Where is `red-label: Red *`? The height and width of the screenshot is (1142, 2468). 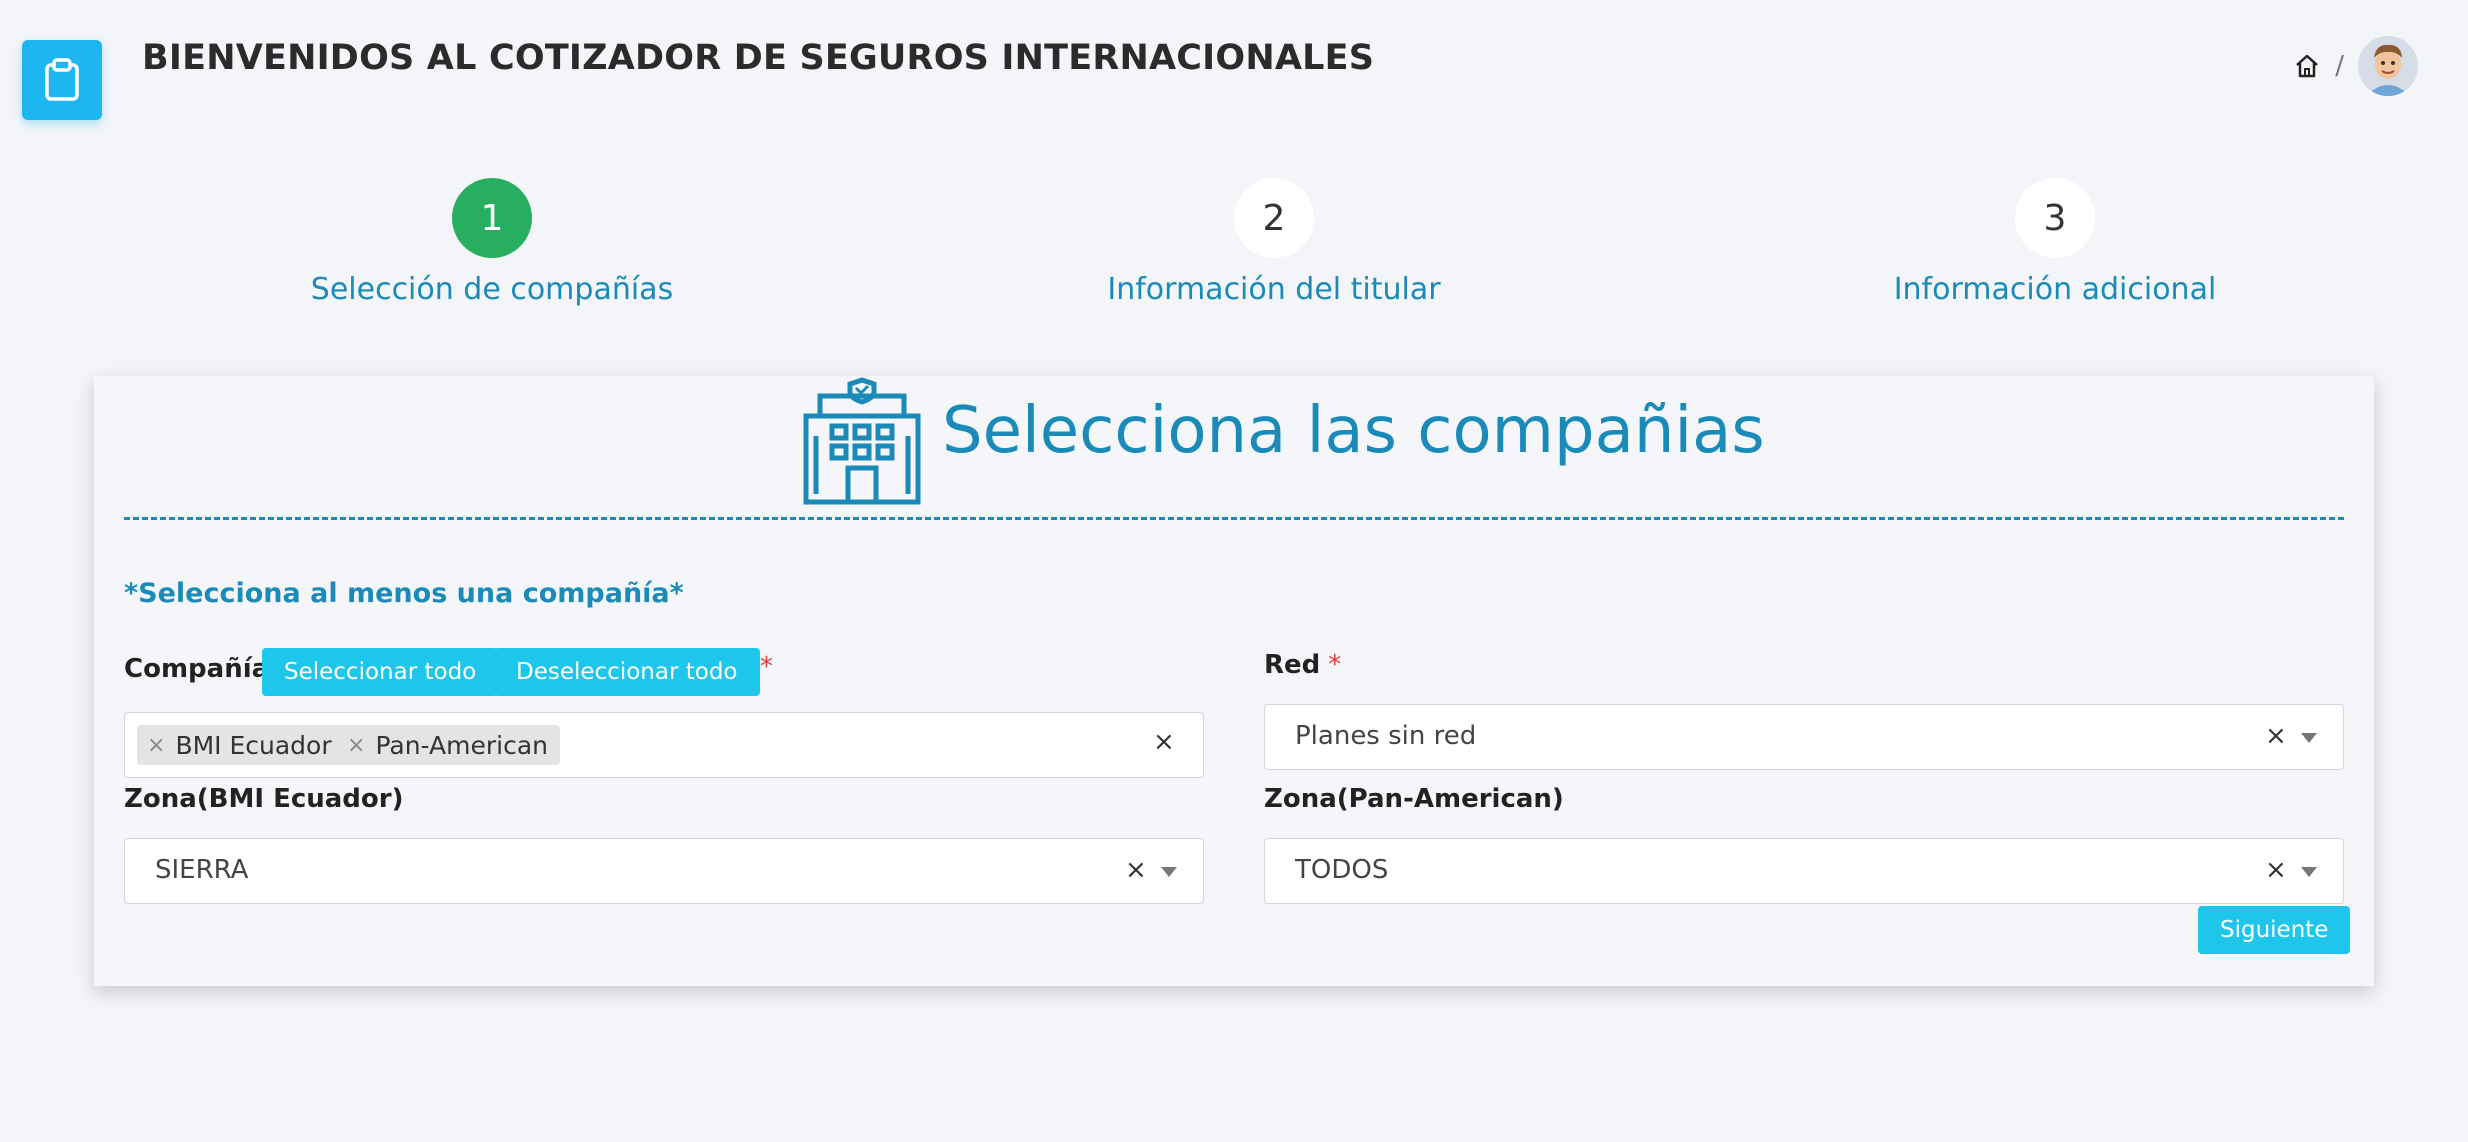
red-label: Red * is located at coordinates (1302, 665).